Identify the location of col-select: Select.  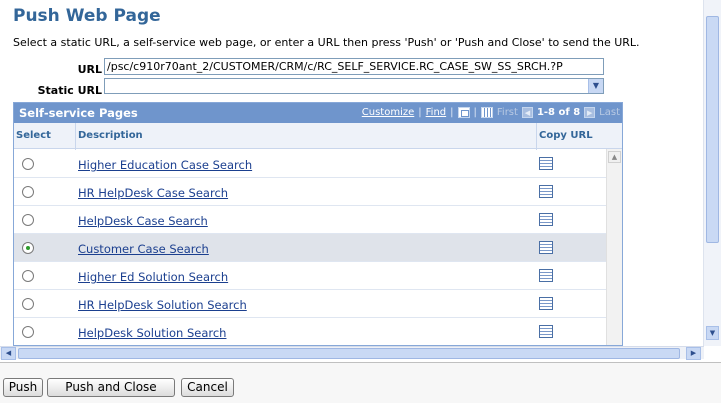
(33, 135).